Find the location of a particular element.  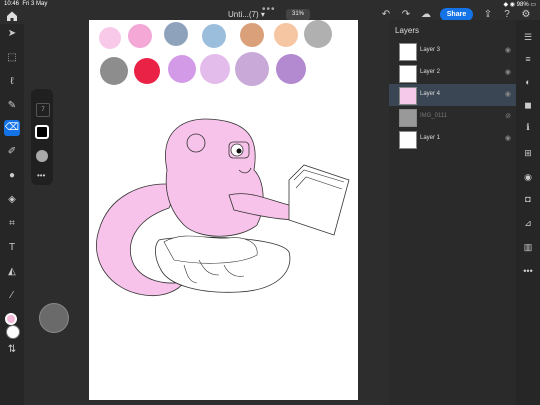

layer-name: Layer 3 is located at coordinates (430, 50).